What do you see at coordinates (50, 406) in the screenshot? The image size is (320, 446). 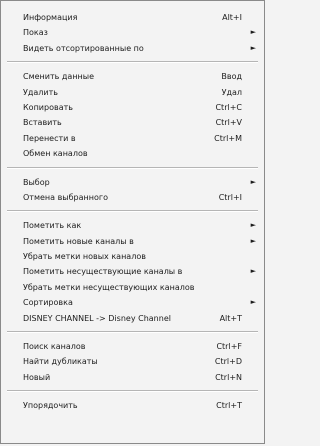 I see `menu-item-label: Упорядочить` at bounding box center [50, 406].